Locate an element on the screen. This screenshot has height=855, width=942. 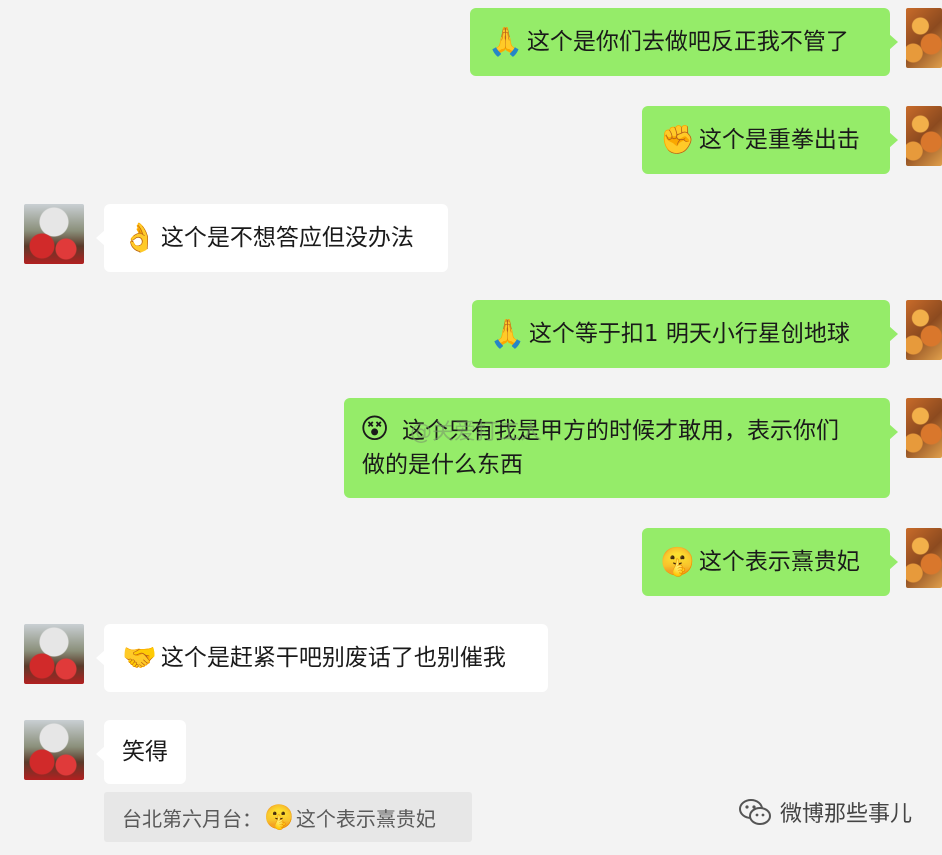
message-bubble: ✊ 这个是重拳出击 is located at coordinates (770, 140).